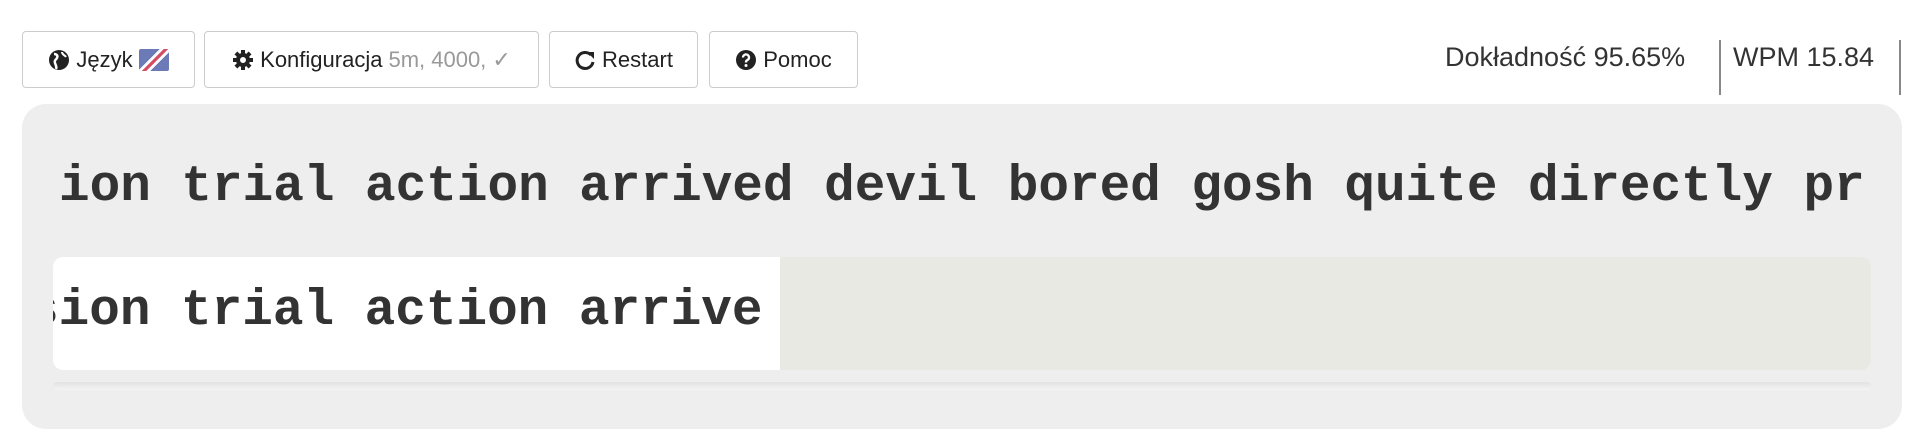 Image resolution: width=1920 pixels, height=438 pixels. What do you see at coordinates (449, 59) in the screenshot?
I see `configuration-summary: 5m, 4000, ✓` at bounding box center [449, 59].